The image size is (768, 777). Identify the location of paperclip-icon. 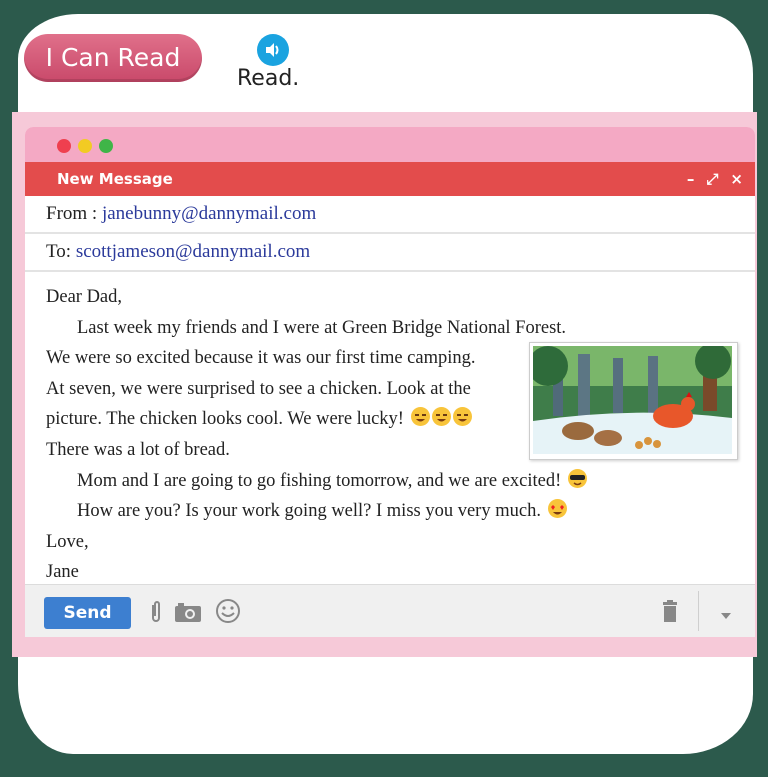
(156, 614).